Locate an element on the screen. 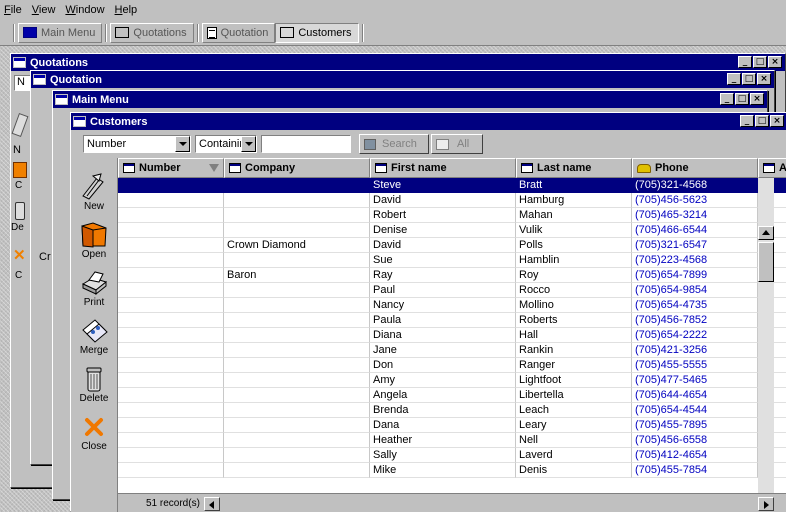  window-title: Customers is located at coordinates (119, 121).